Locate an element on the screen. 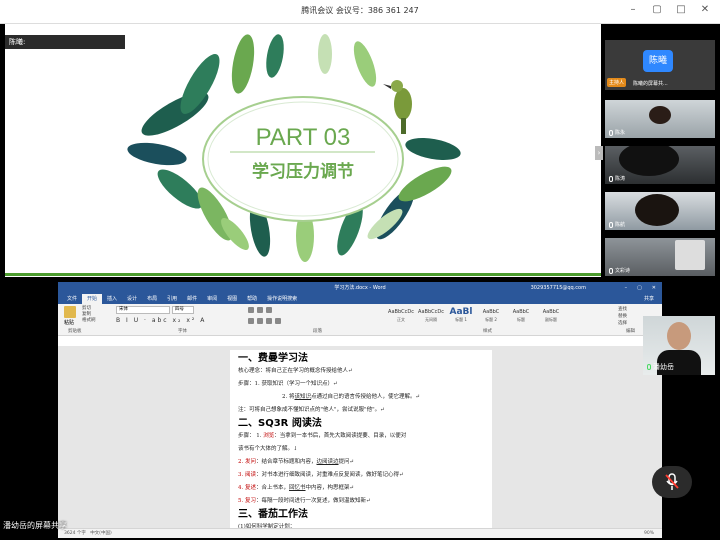 The image size is (720, 540). tab-references: 引用 is located at coordinates (172, 299).